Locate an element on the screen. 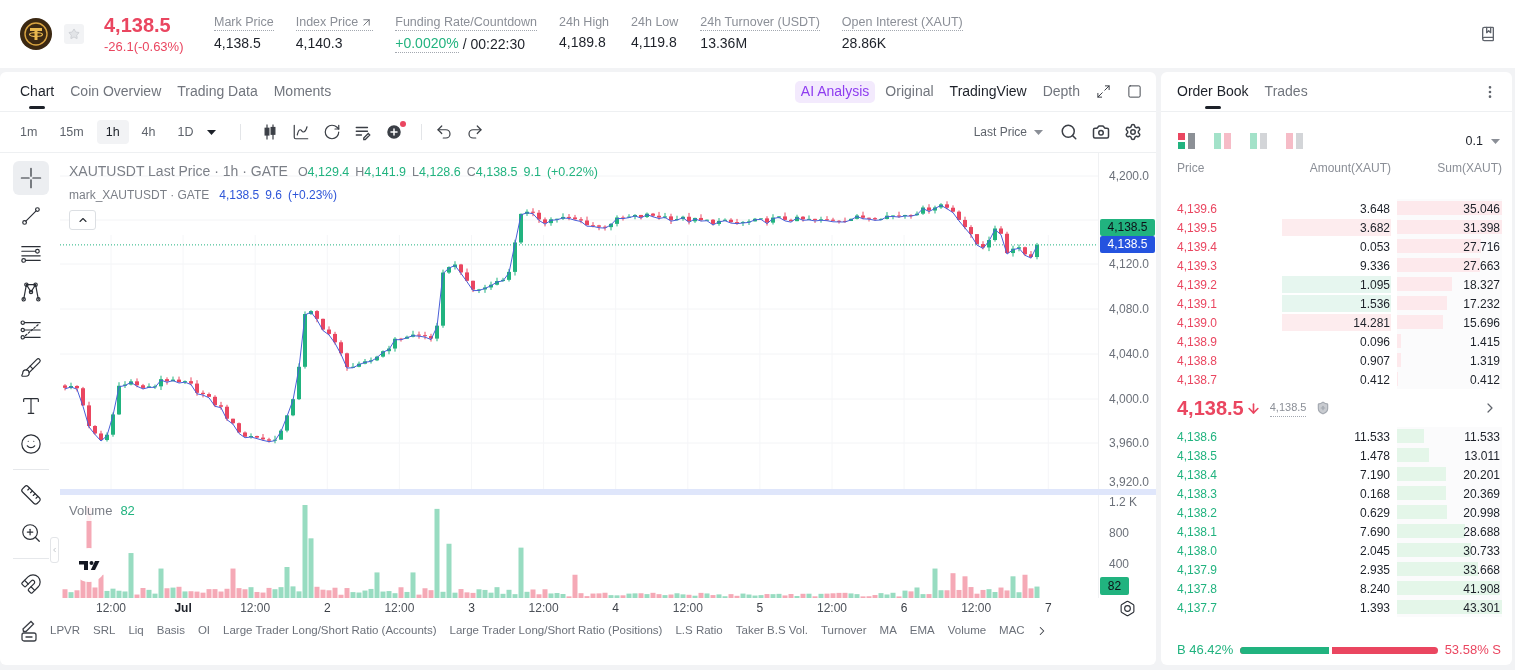  indicator-link: OI is located at coordinates (204, 631).